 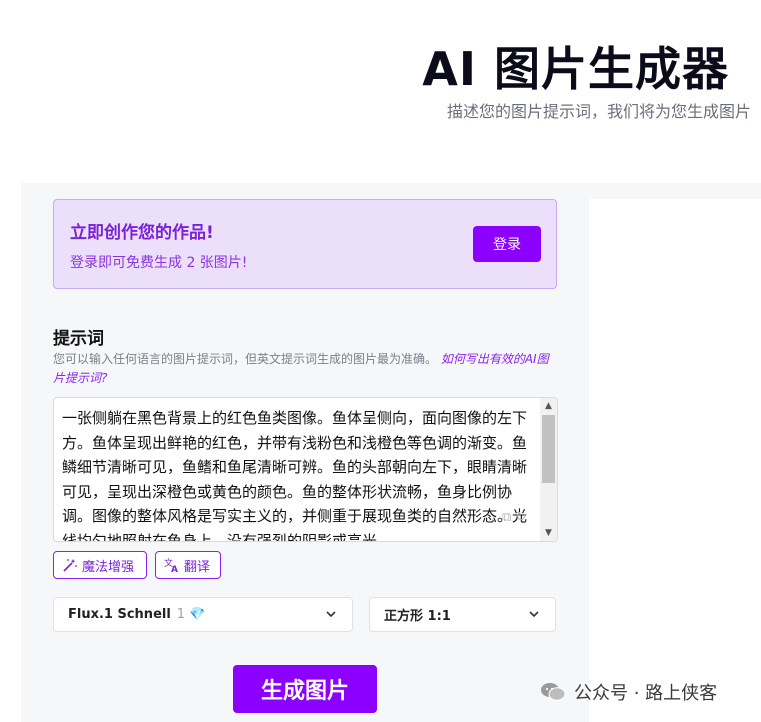 What do you see at coordinates (197, 614) in the screenshot?
I see `gem-icon: 💎` at bounding box center [197, 614].